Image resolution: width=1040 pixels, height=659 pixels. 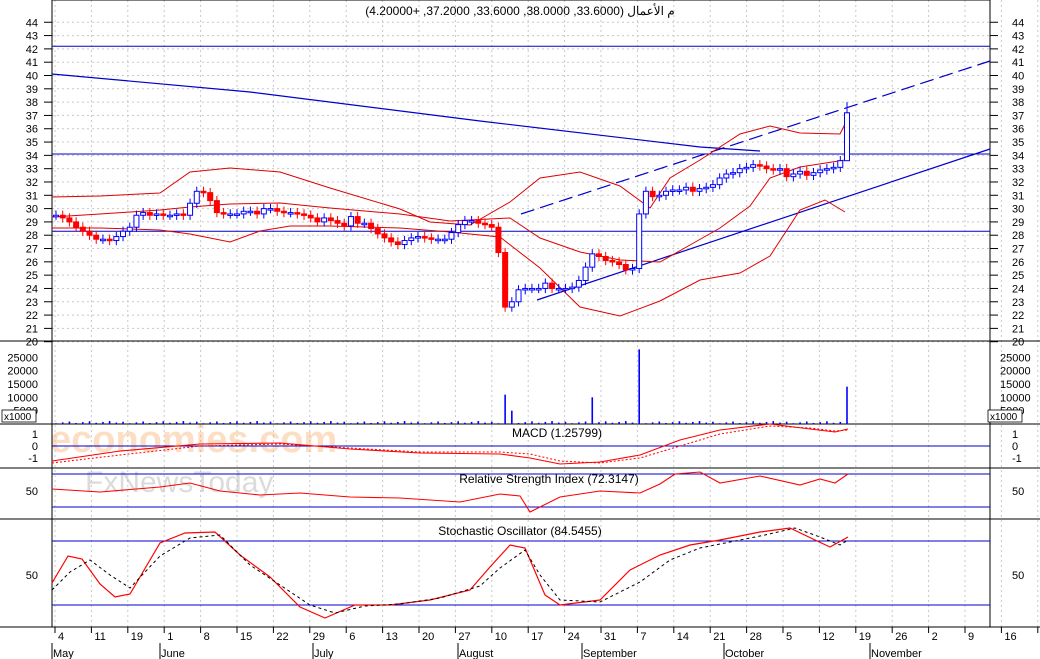 What do you see at coordinates (32, 77) in the screenshot?
I see `y-tick-label-left: 40` at bounding box center [32, 77].